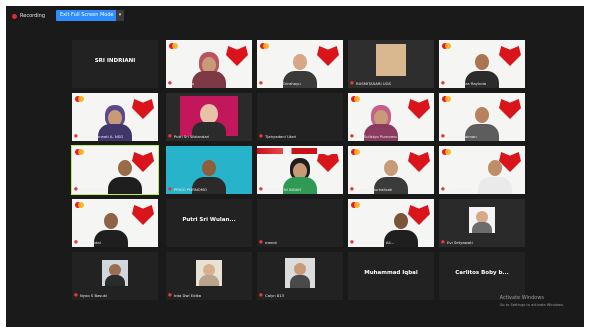 The width and height of the screenshot is (590, 333). I want to click on participant-tile-mendi: ● mendi, so click(300, 223).